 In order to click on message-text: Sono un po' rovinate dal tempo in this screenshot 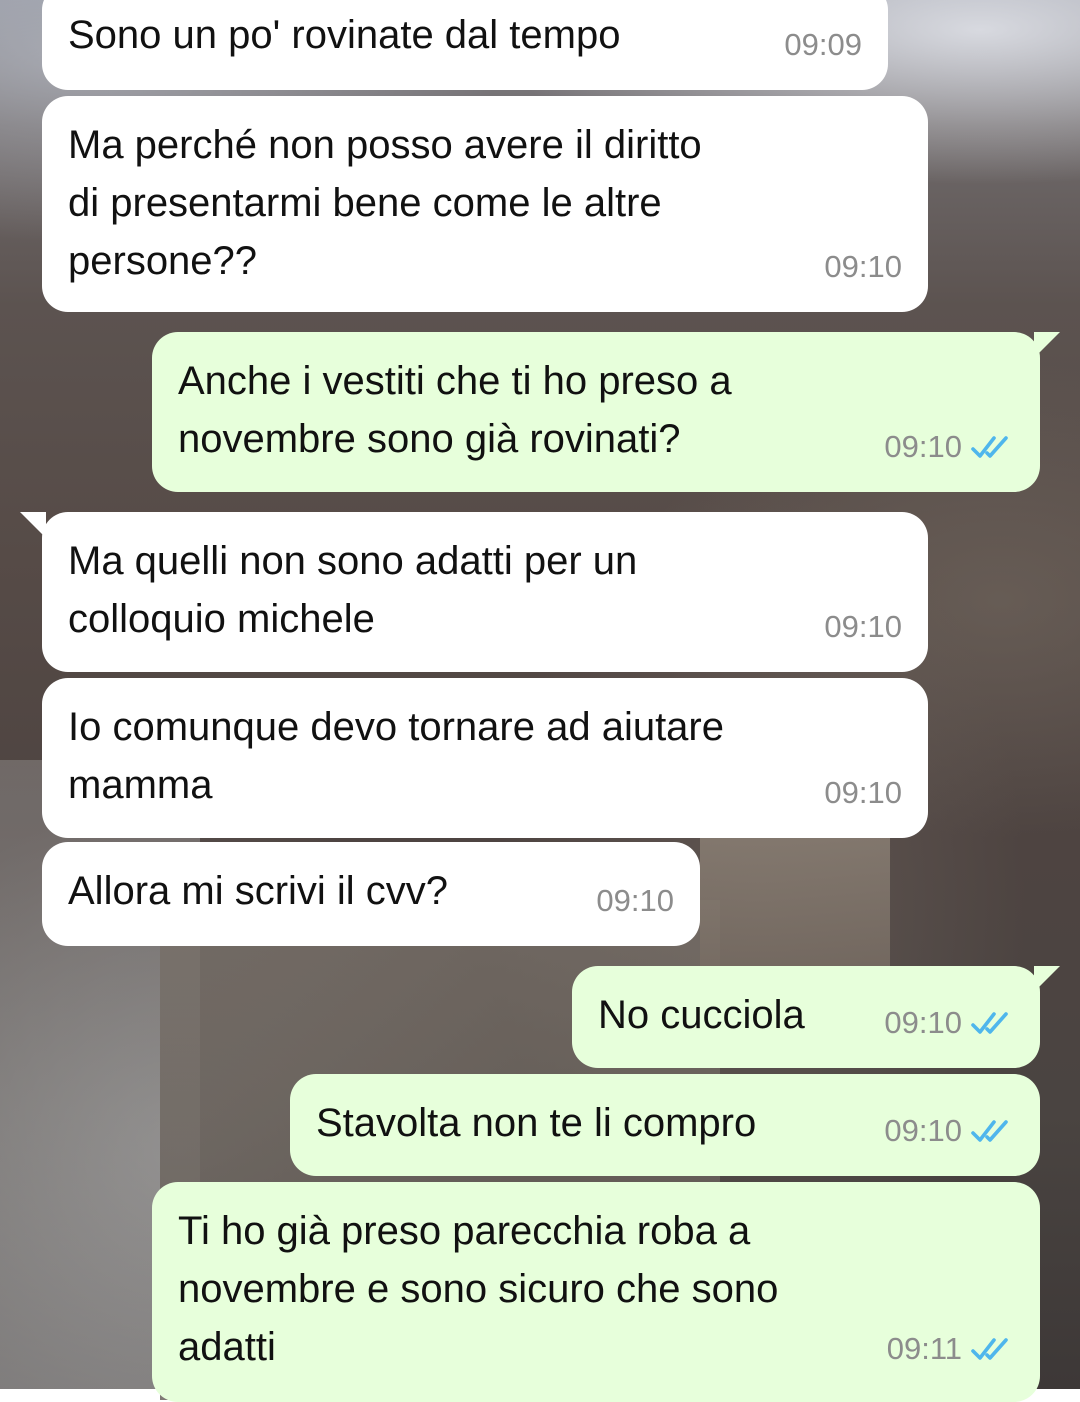, I will do `click(344, 35)`.